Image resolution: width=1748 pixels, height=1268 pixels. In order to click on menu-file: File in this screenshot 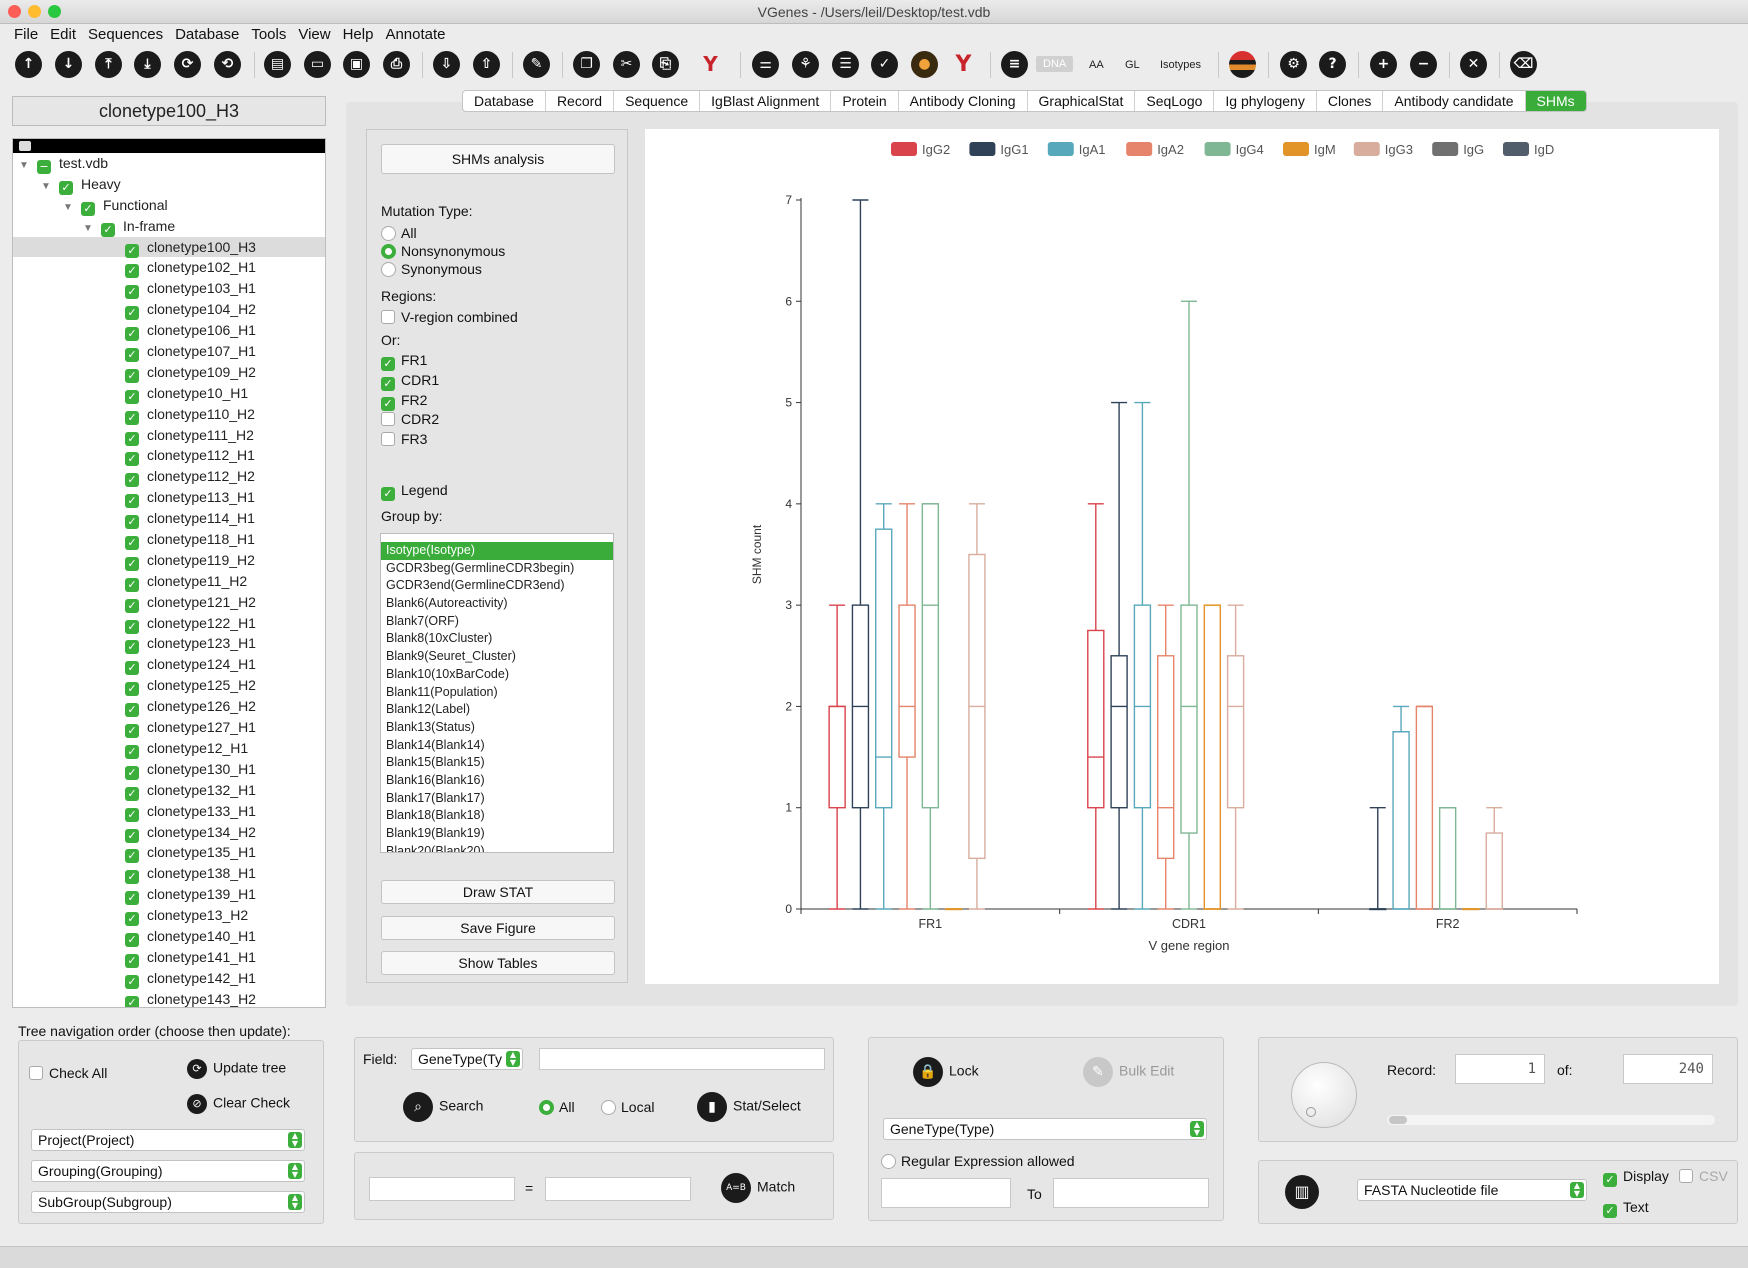, I will do `click(22, 33)`.